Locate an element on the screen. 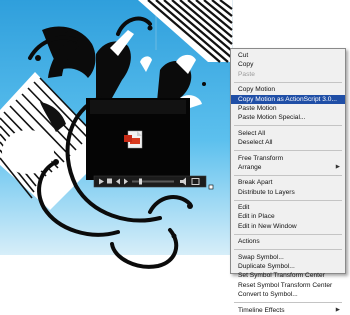 This screenshot has height=315, width=350. seek-handle is located at coordinates (140, 181).